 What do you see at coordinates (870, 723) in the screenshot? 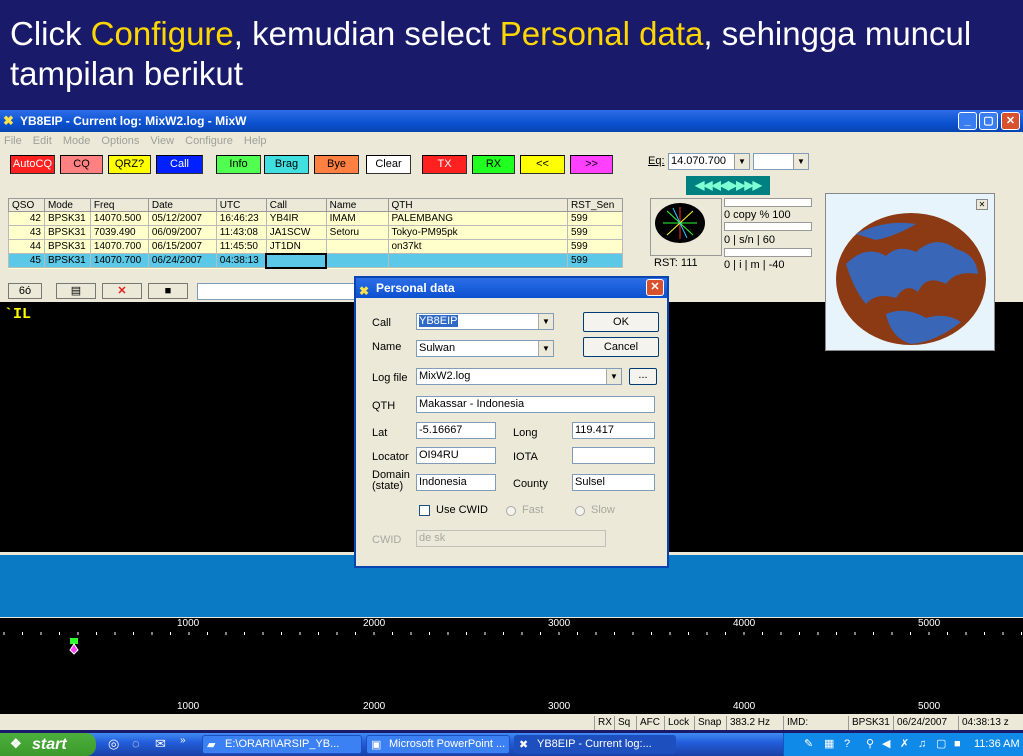
I see `status-mode: BPSK31` at bounding box center [870, 723].